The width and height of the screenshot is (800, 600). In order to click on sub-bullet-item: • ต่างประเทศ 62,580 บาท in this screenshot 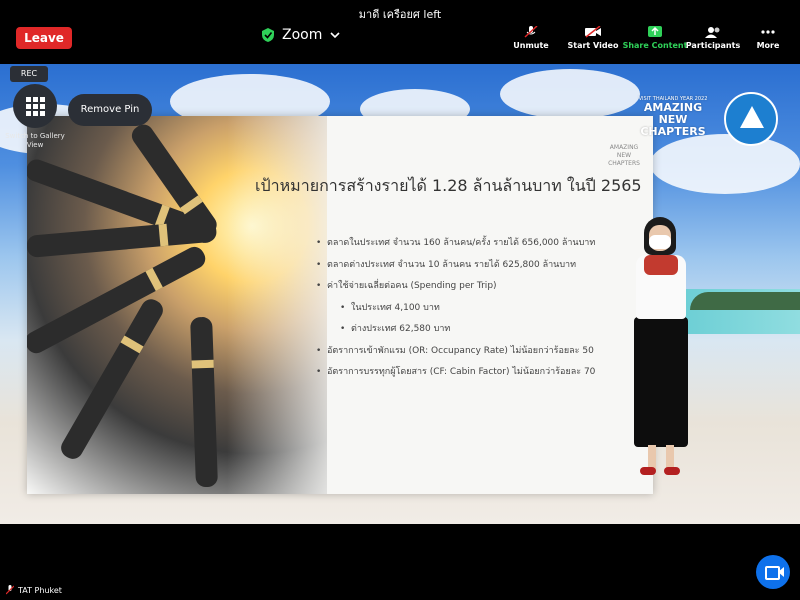, I will do `click(395, 329)`.